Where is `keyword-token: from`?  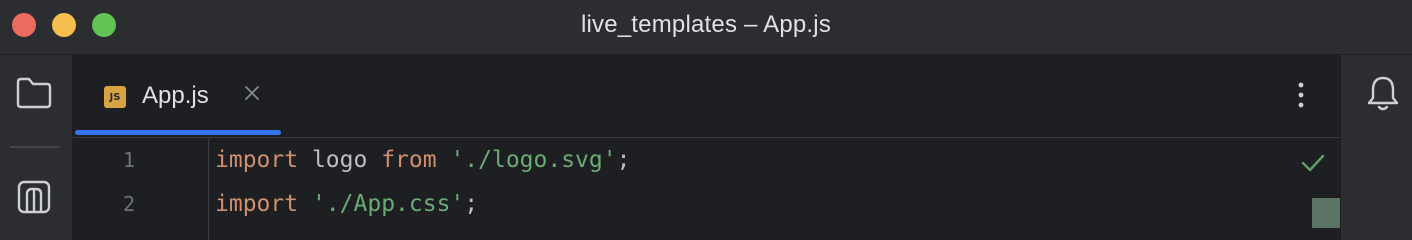 keyword-token: from is located at coordinates (409, 160).